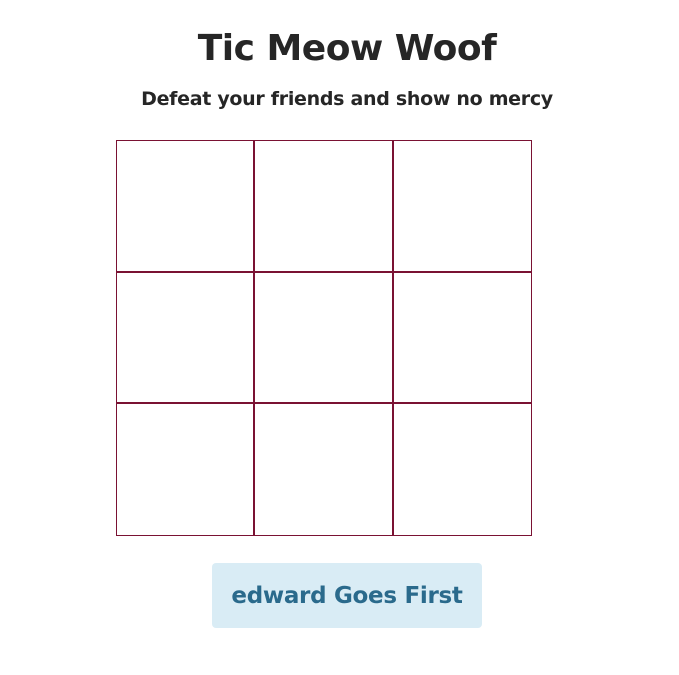 The height and width of the screenshot is (675, 679). I want to click on game-title: Tic Meow Woof, so click(347, 48).